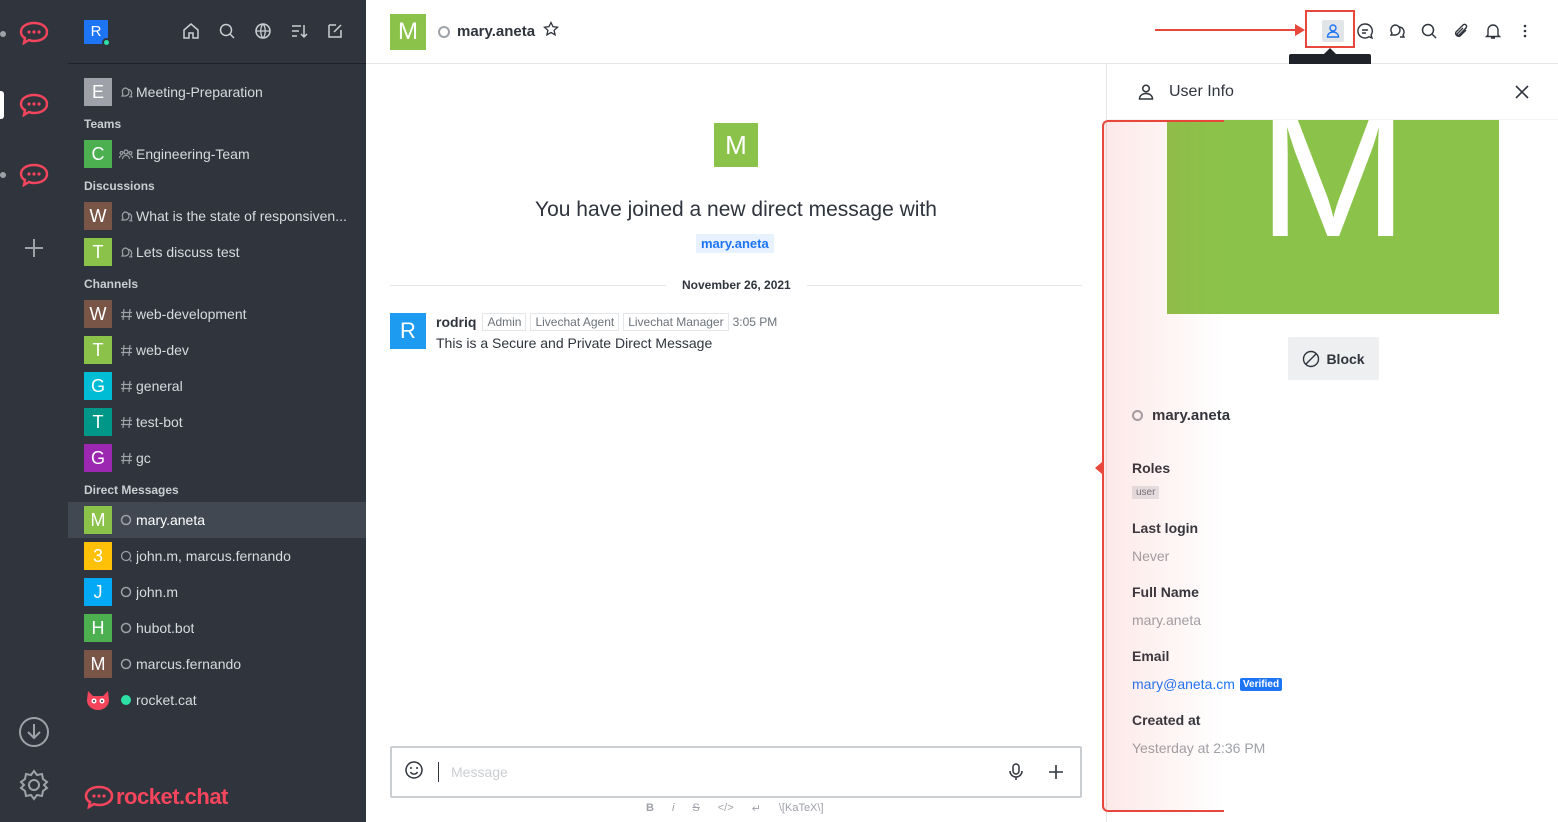  What do you see at coordinates (191, 31) in the screenshot?
I see `home-button` at bounding box center [191, 31].